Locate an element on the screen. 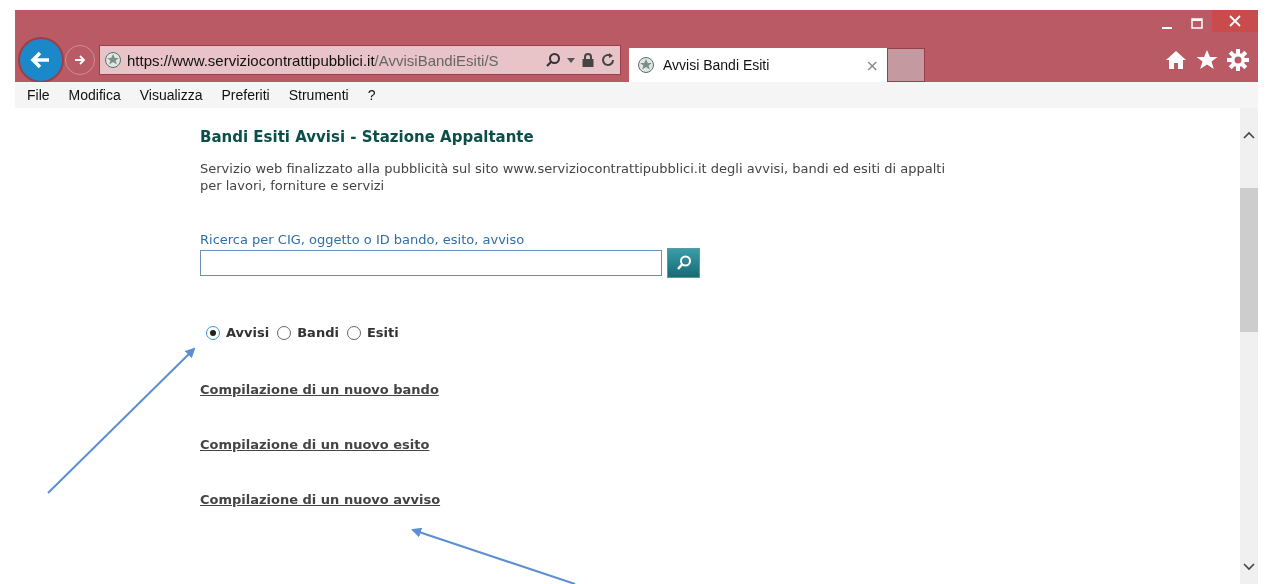 The width and height of the screenshot is (1270, 584). menu-item: Preferiti is located at coordinates (245, 95).